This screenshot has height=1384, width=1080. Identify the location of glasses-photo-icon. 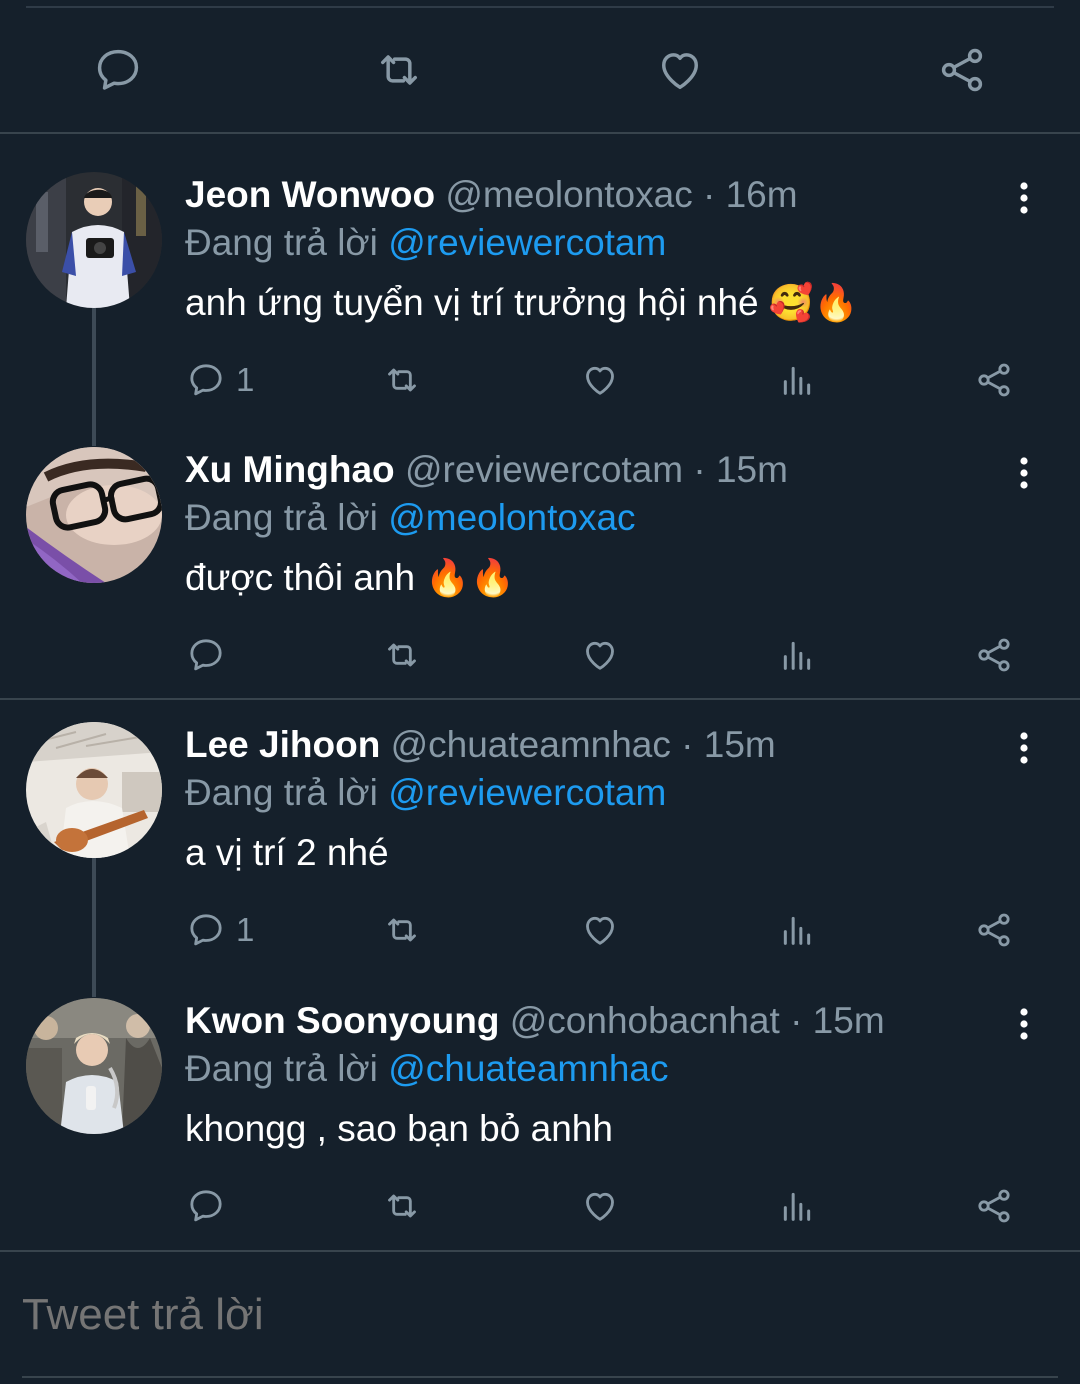
(94, 515).